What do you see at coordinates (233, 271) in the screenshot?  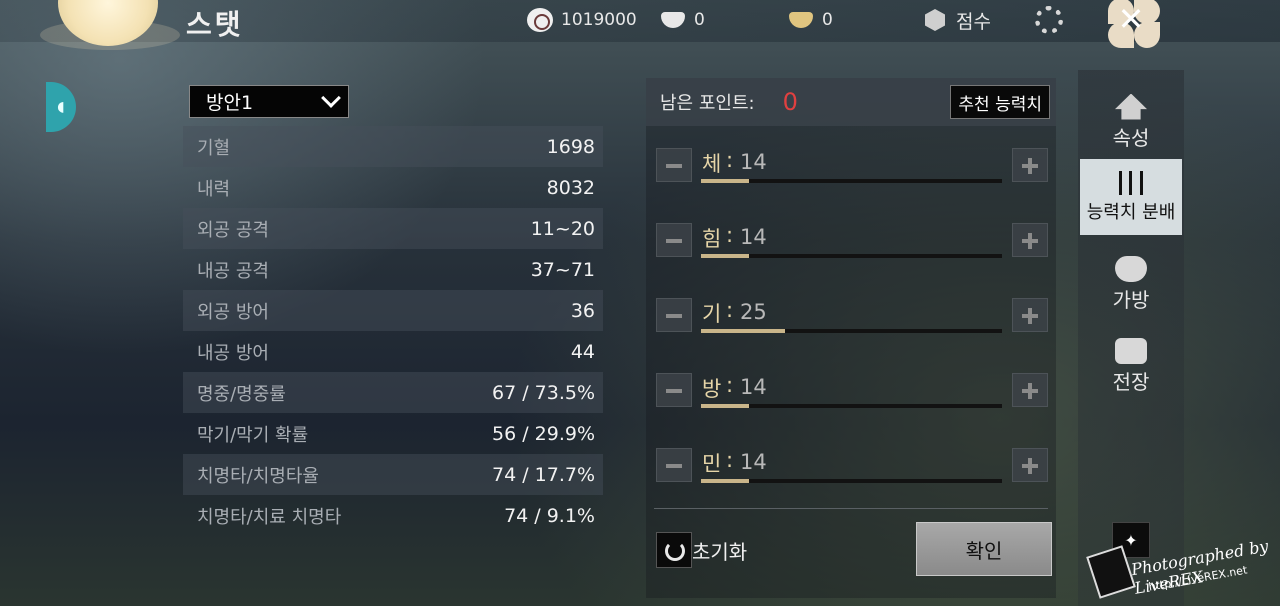 I see `stat-label: 내공 공격` at bounding box center [233, 271].